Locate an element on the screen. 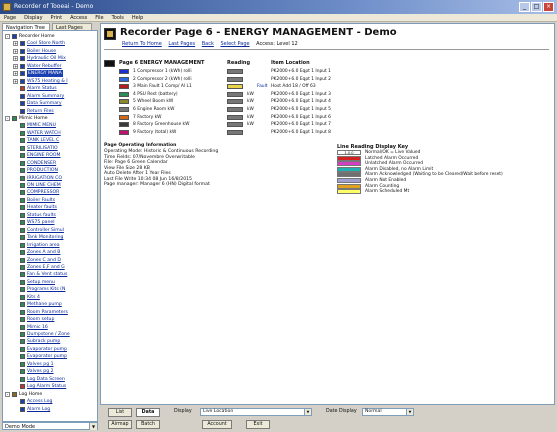  tree-item: WATER WATCH is located at coordinates (50, 133).